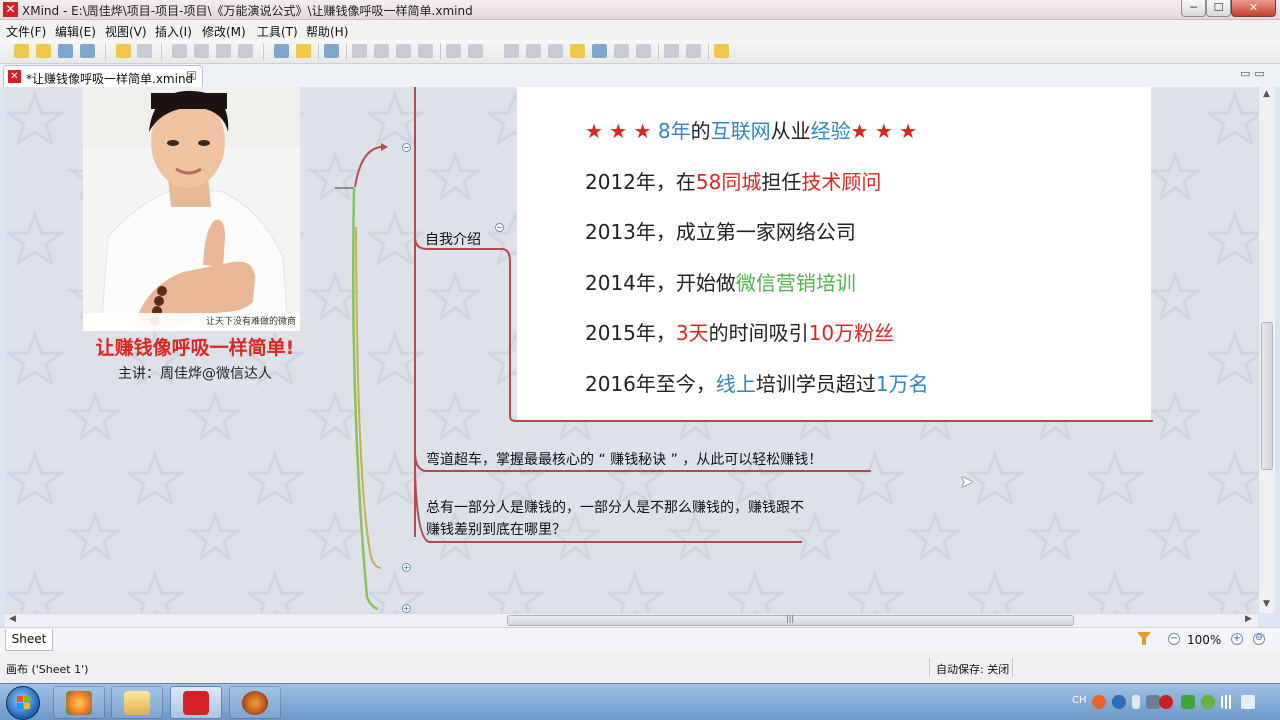 The height and width of the screenshot is (720, 1280). What do you see at coordinates (555, 51) in the screenshot?
I see `marker-icon` at bounding box center [555, 51].